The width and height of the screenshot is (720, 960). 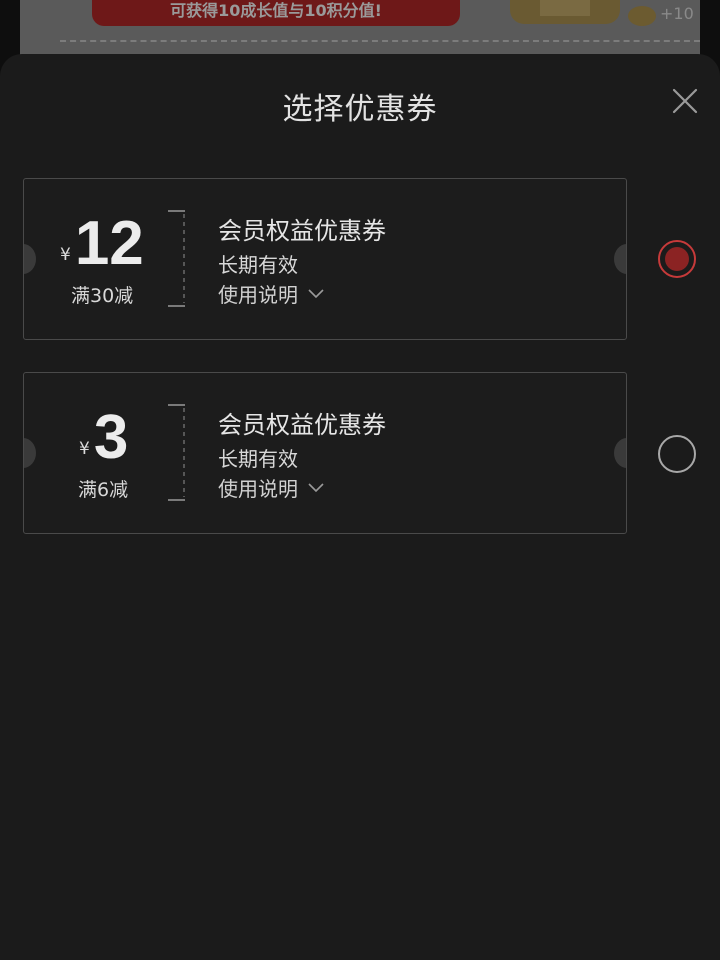 I want to click on radio-unchecked-icon, so click(x=677, y=454).